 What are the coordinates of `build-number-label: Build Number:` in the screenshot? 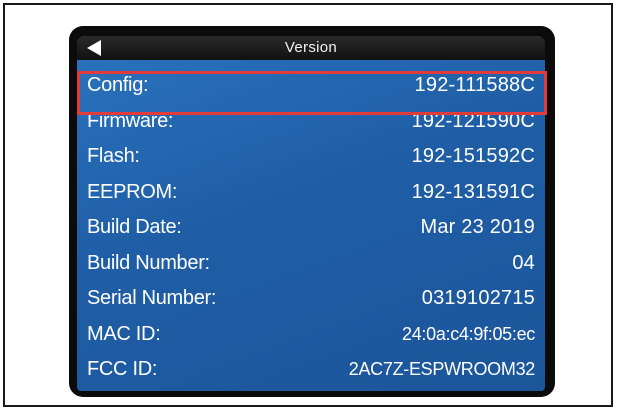 It's located at (148, 262).